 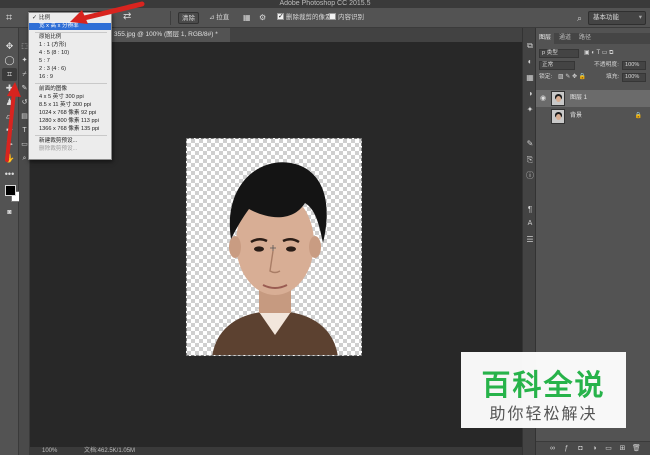 I want to click on lasso-tool-icon: ◯, so click(x=9, y=60).